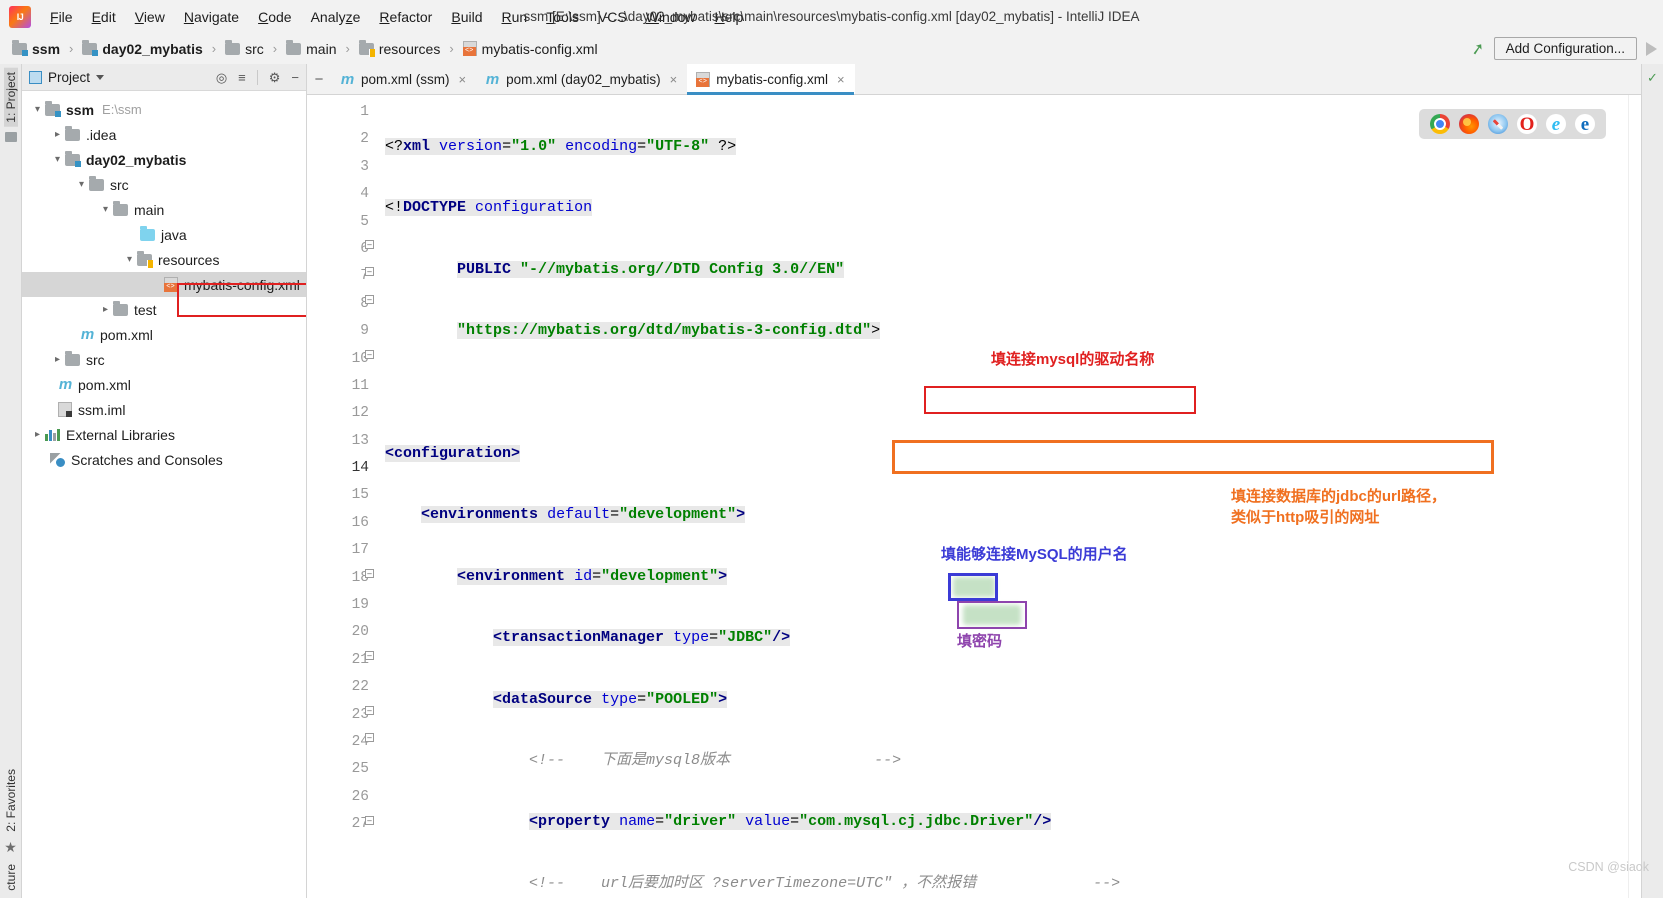 The width and height of the screenshot is (1663, 898). What do you see at coordinates (403, 79) in the screenshot?
I see `tab-pom-ssm: m pom.xml (ssm) ×` at bounding box center [403, 79].